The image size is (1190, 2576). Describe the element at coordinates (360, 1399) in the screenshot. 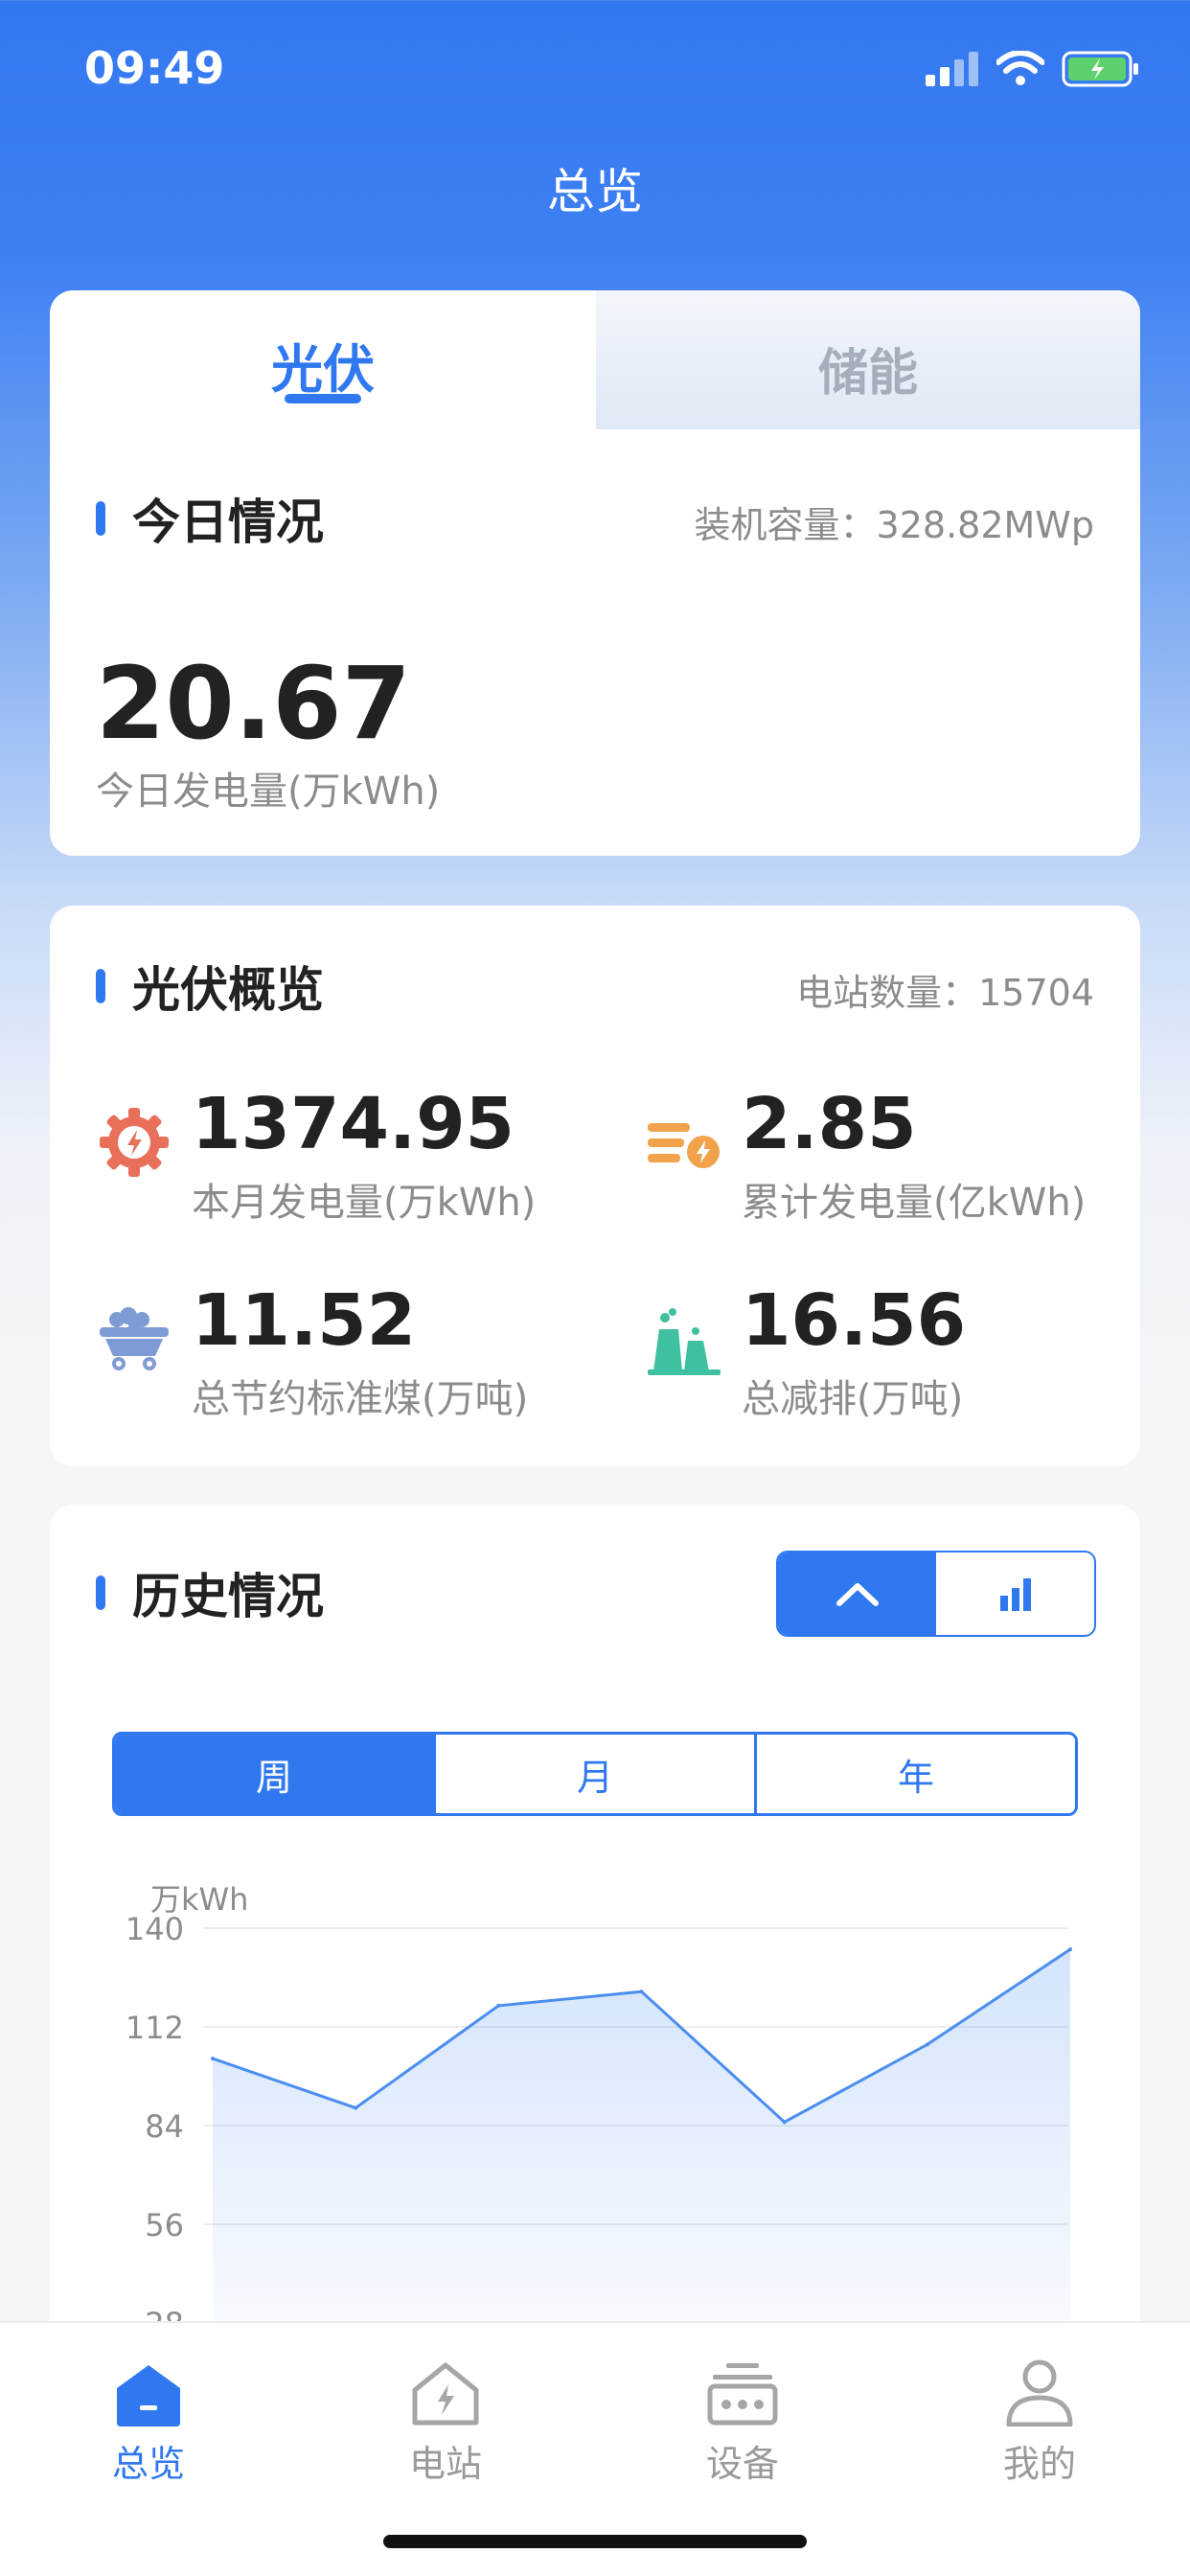

I see `stat-label: 总节约标准煤(万吨)` at that location.